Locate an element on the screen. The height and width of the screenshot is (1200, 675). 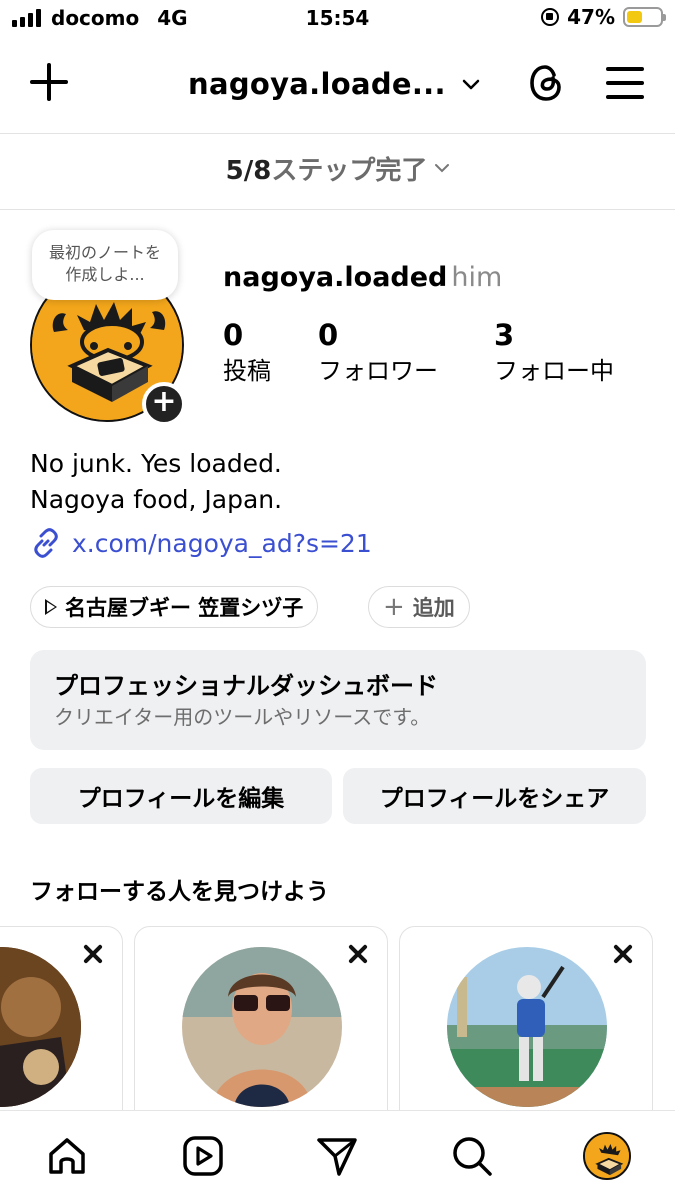
bio-line: No junk. Yes loaded. is located at coordinates (156, 463).